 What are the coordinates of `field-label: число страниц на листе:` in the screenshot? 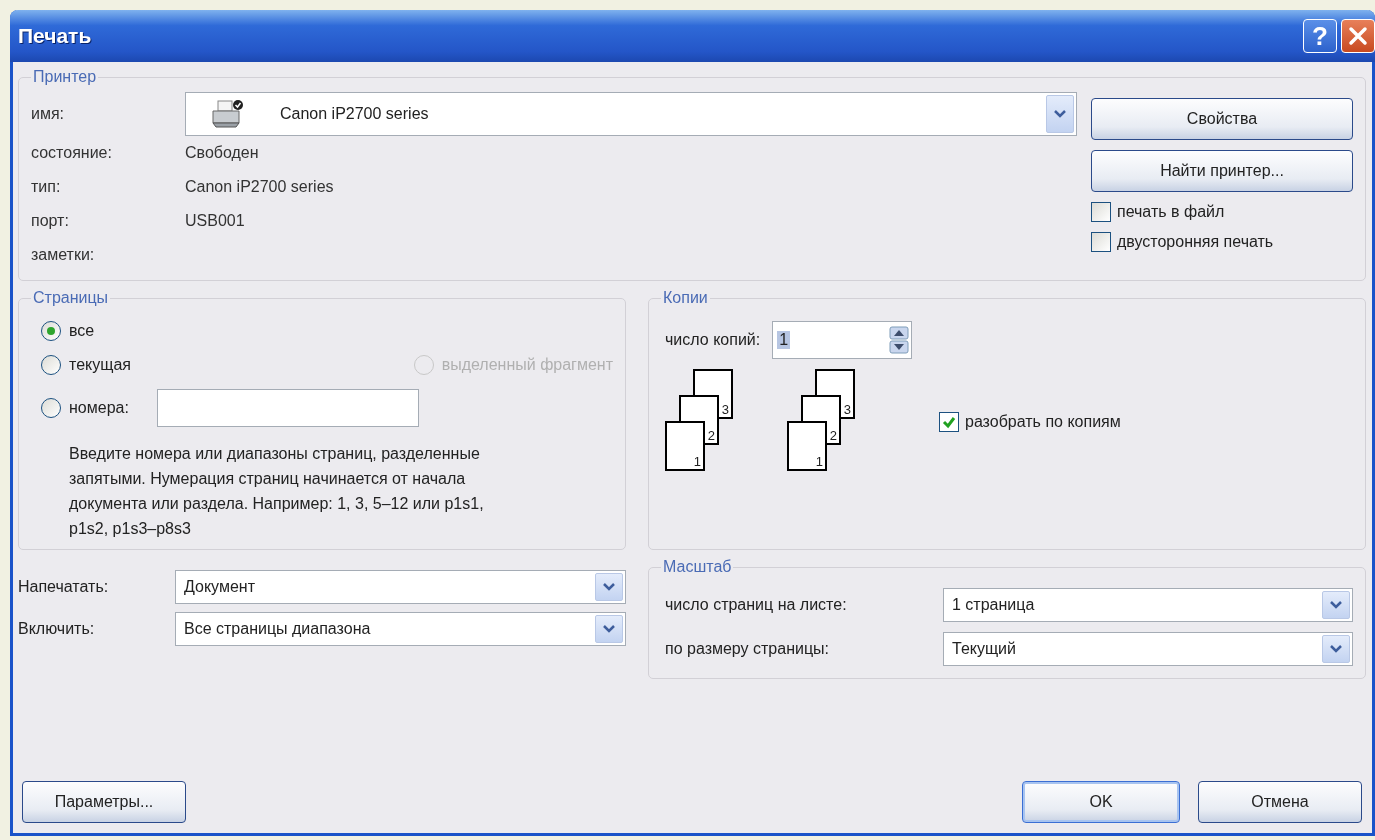 It's located at (756, 605).